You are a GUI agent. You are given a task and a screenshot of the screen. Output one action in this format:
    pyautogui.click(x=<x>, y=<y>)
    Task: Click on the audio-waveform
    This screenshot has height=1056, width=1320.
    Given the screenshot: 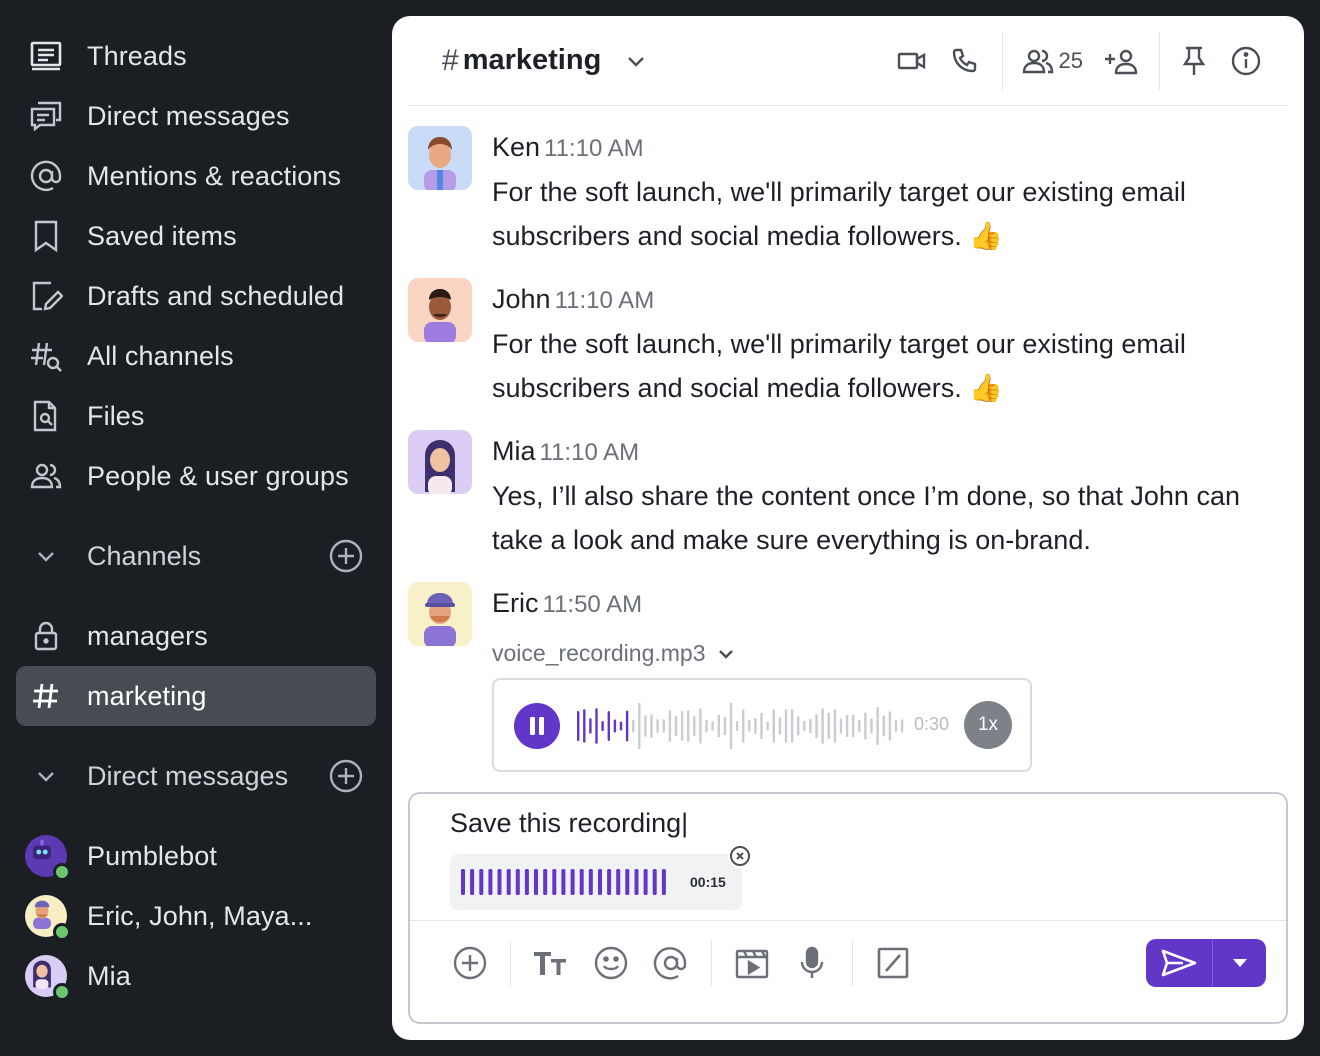 What is the action you would take?
    pyautogui.click(x=741, y=726)
    